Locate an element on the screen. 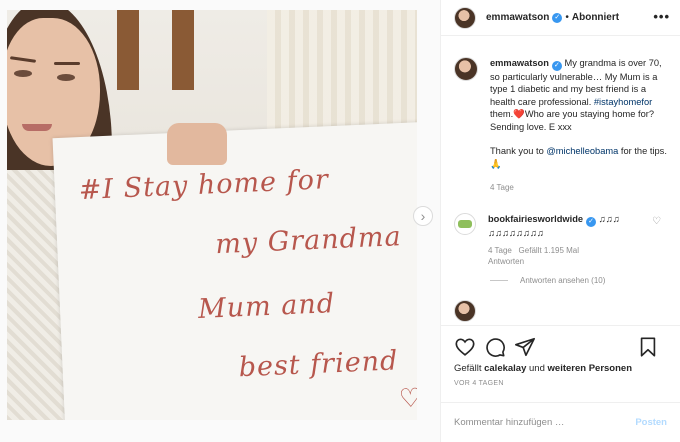  drawn-heart-icon: ♡ is located at coordinates (407, 398).